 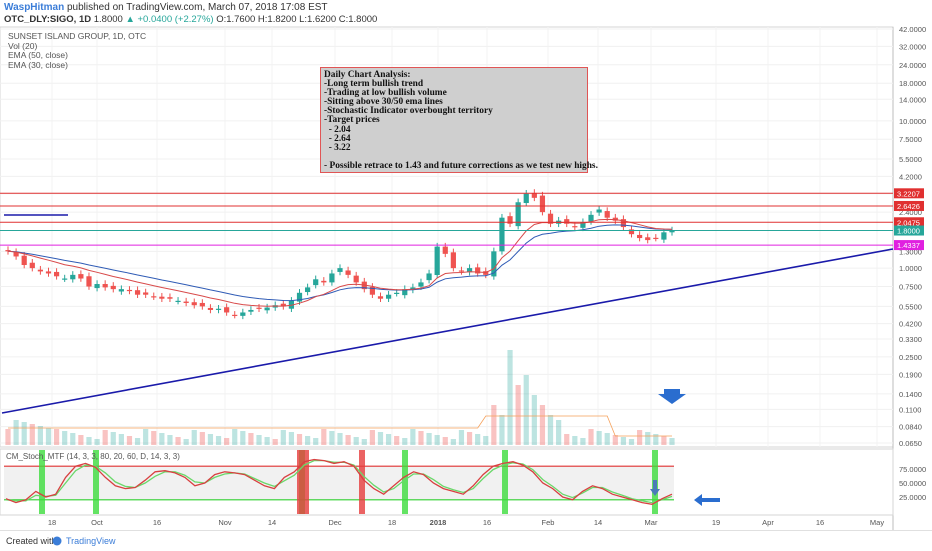 What do you see at coordinates (908, 245) in the screenshot?
I see `level-price-label: 1.4337` at bounding box center [908, 245].